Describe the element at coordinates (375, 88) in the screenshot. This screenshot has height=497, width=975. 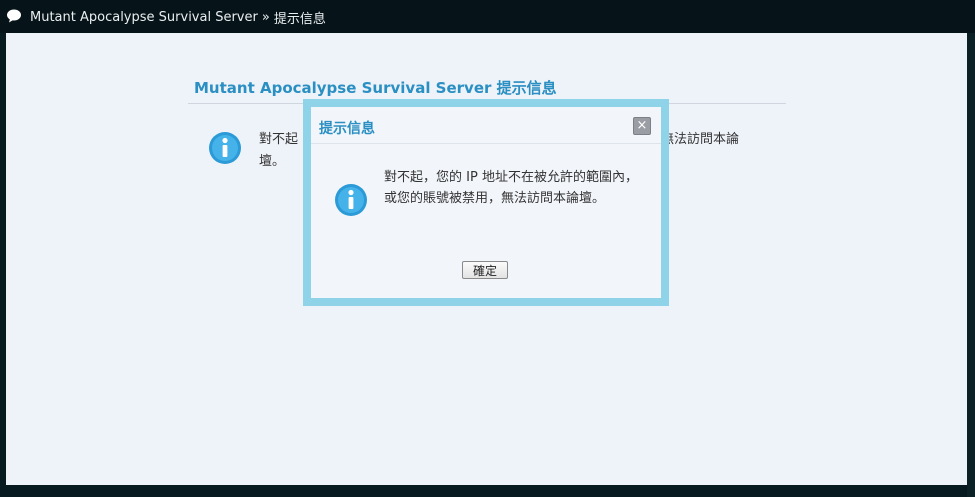
I see `page-title: Mutant Apocalypse Survival Server 提示信息` at that location.